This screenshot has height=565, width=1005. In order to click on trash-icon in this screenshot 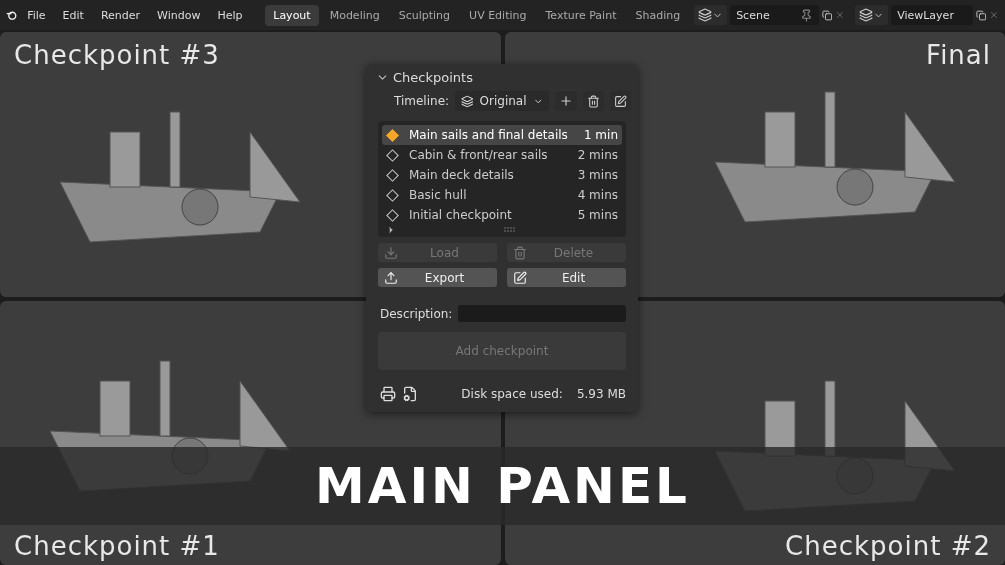, I will do `click(594, 101)`.